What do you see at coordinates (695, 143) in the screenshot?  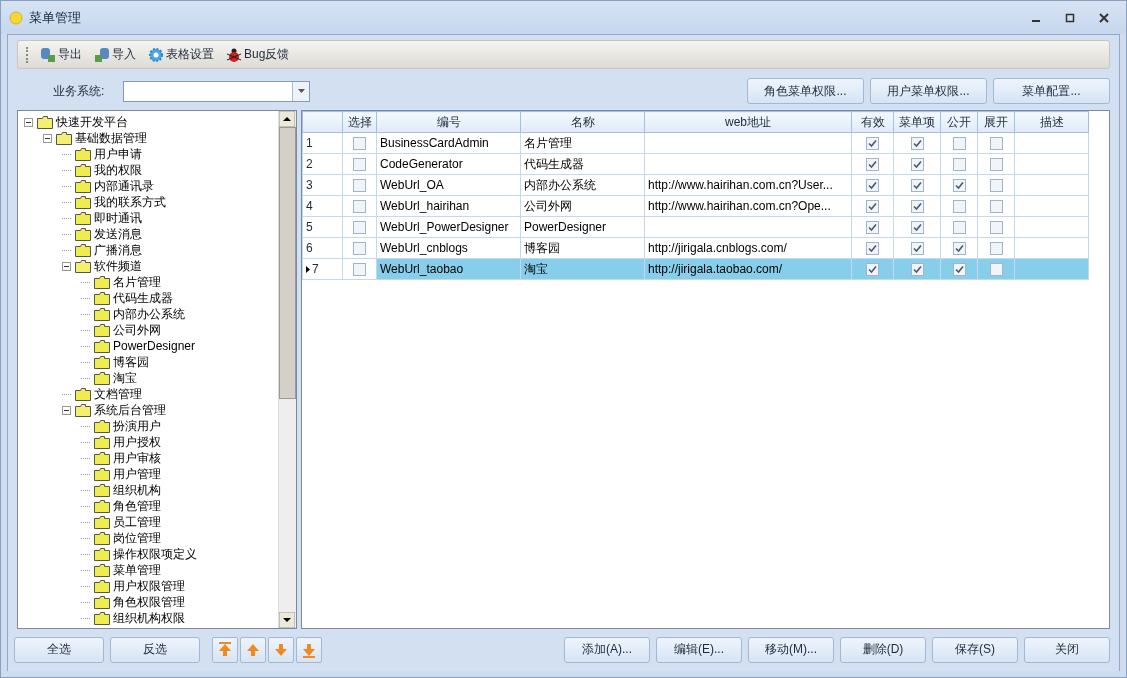 I see `table-row: 1 BusinessCardAdmin 名片管理` at bounding box center [695, 143].